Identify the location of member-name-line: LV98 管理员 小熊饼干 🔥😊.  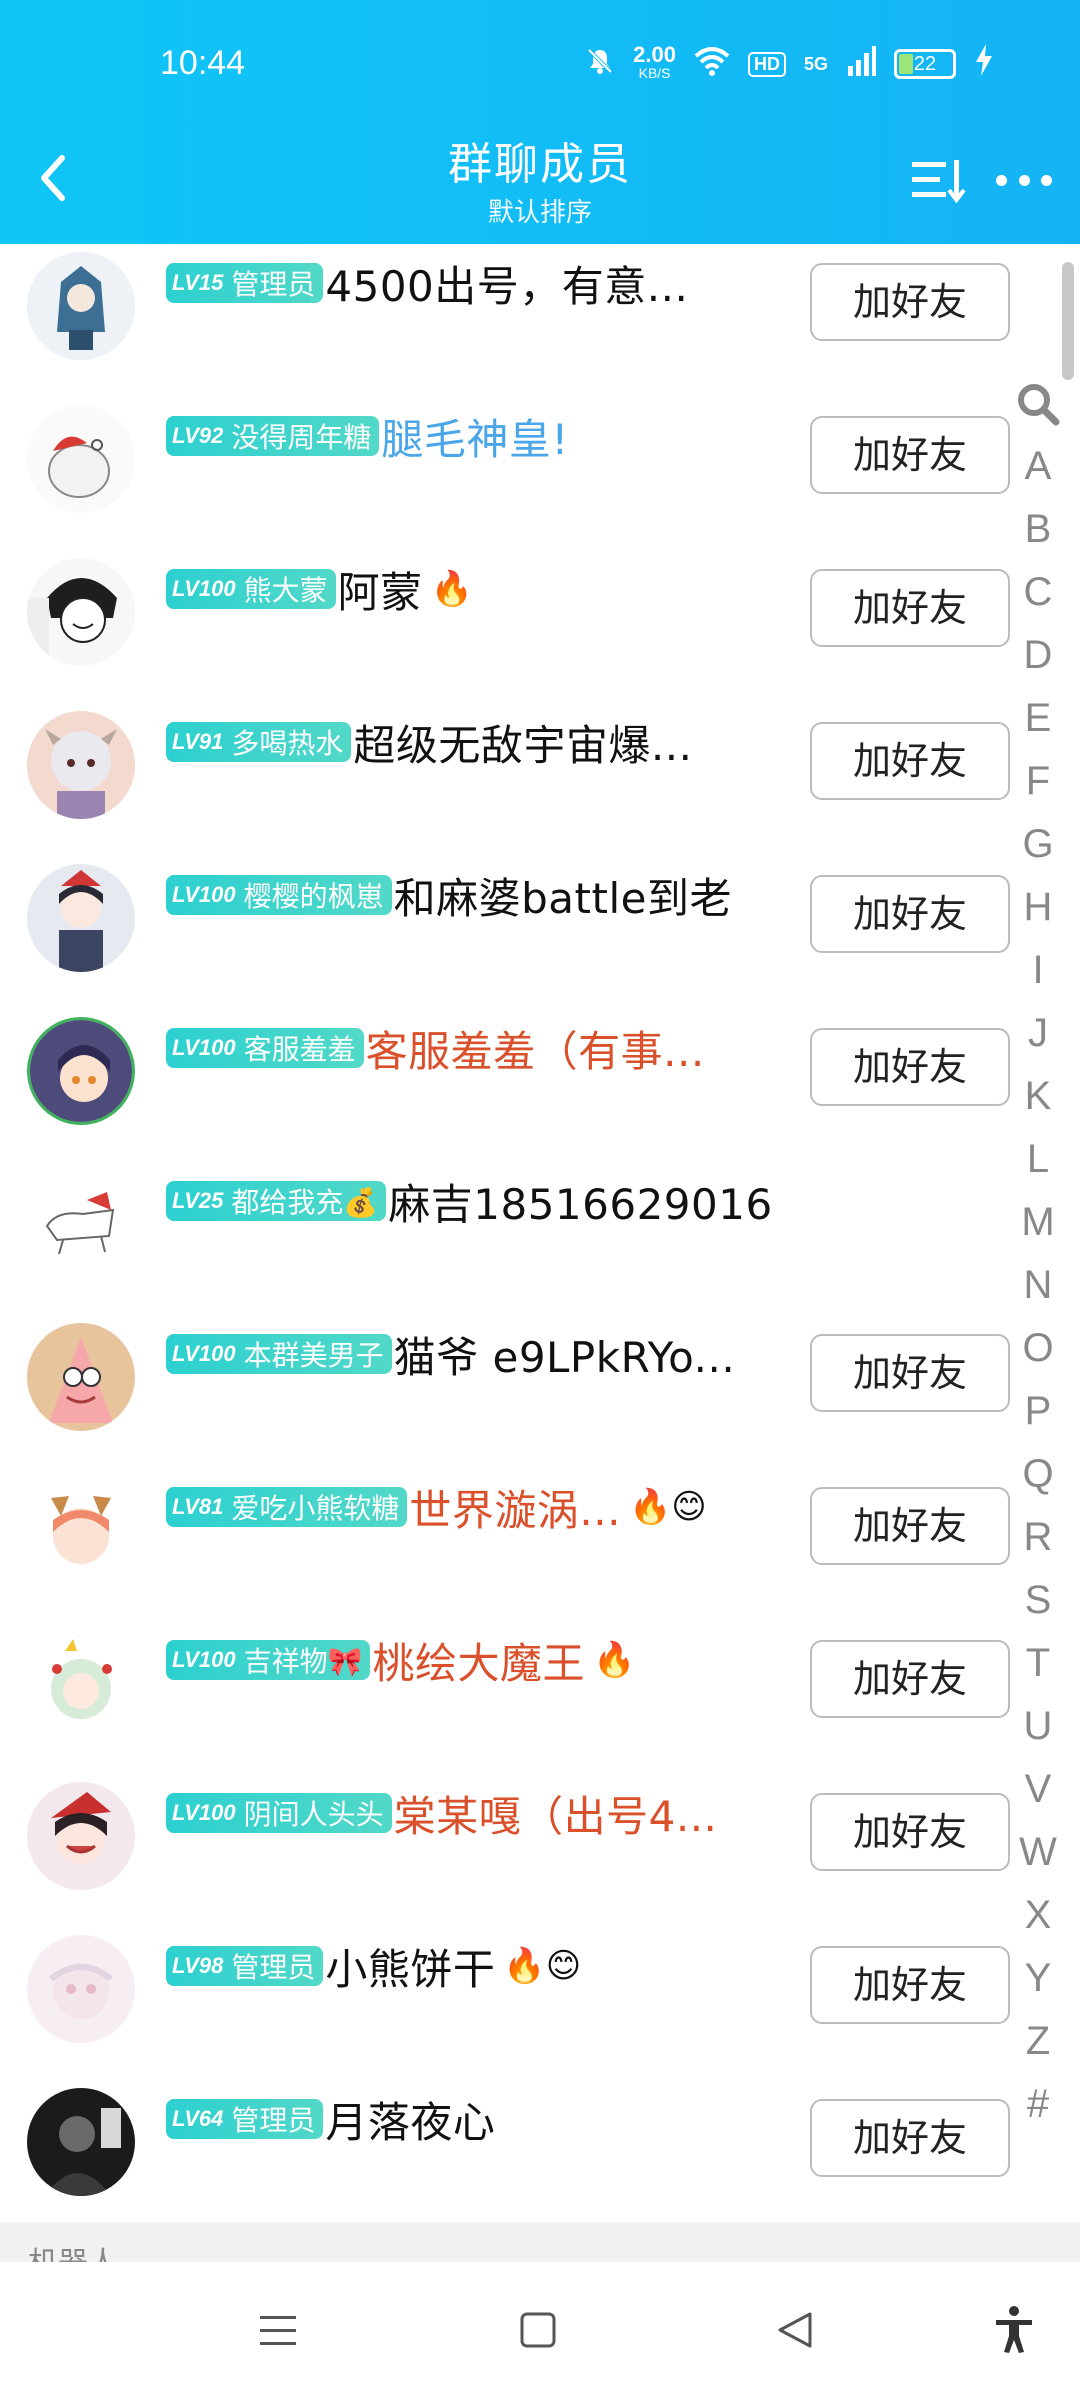
(373, 1966).